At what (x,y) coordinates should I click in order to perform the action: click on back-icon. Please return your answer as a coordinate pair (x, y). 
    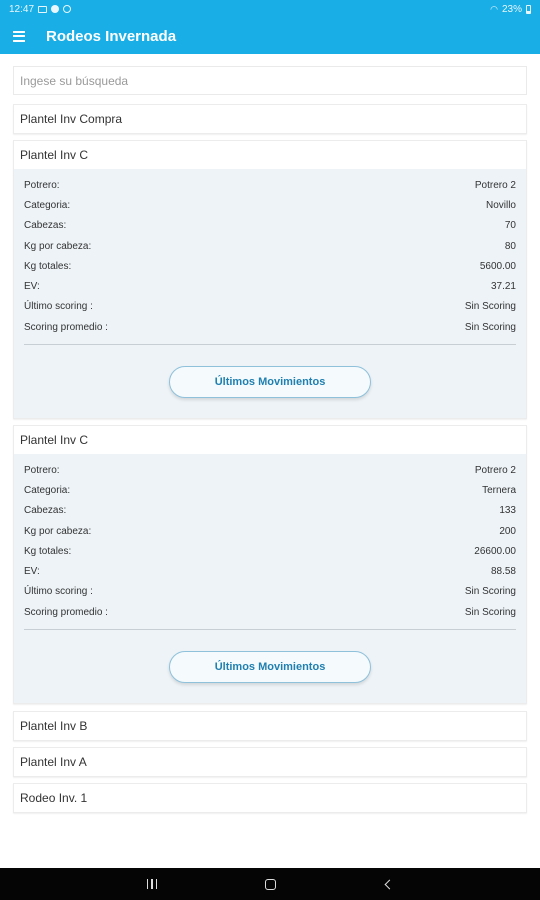
    Looking at the image, I should click on (388, 884).